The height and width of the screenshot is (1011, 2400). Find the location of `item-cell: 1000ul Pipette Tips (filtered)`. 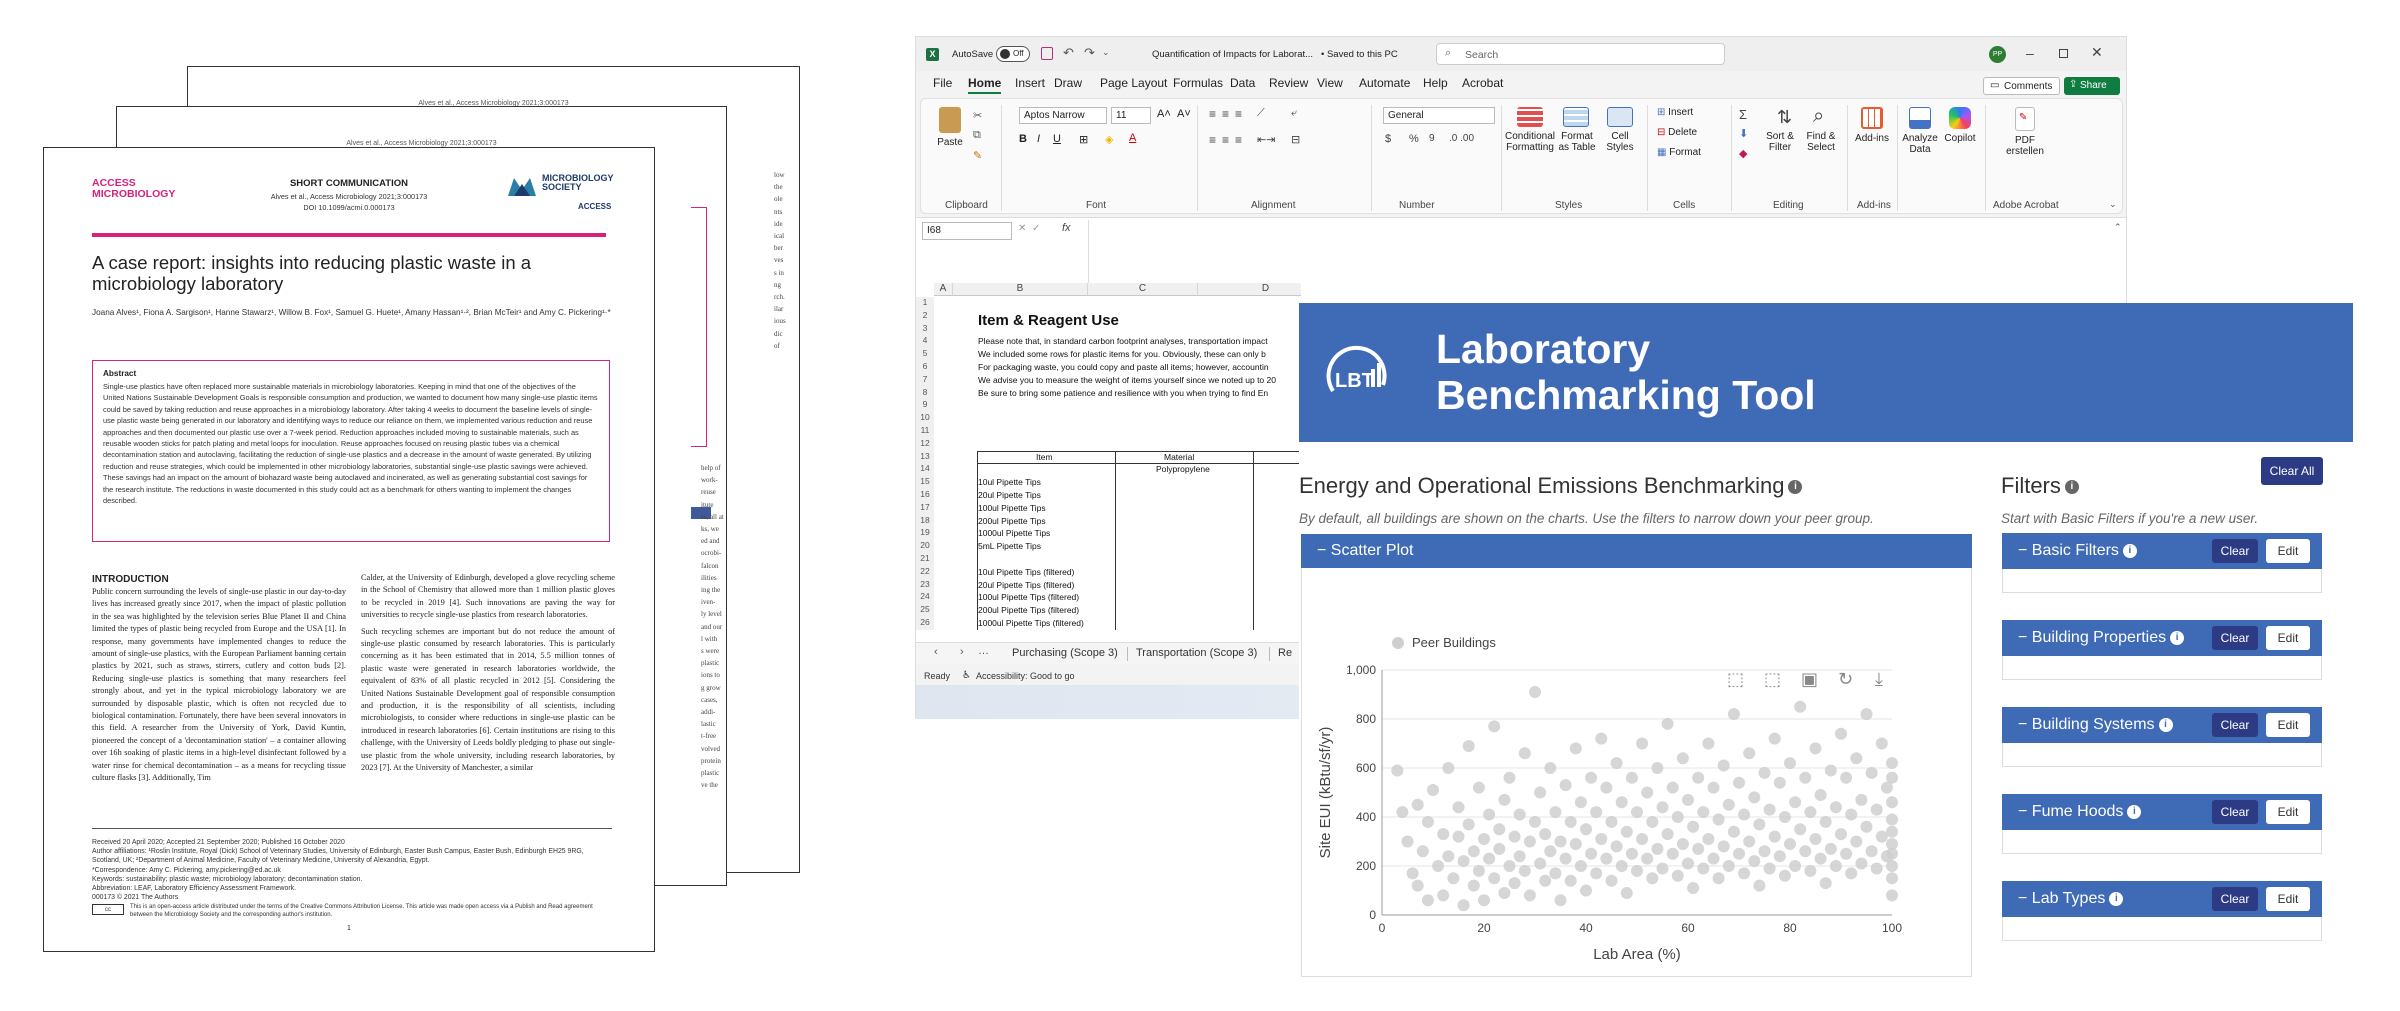

item-cell: 1000ul Pipette Tips (filtered) is located at coordinates (1031, 623).